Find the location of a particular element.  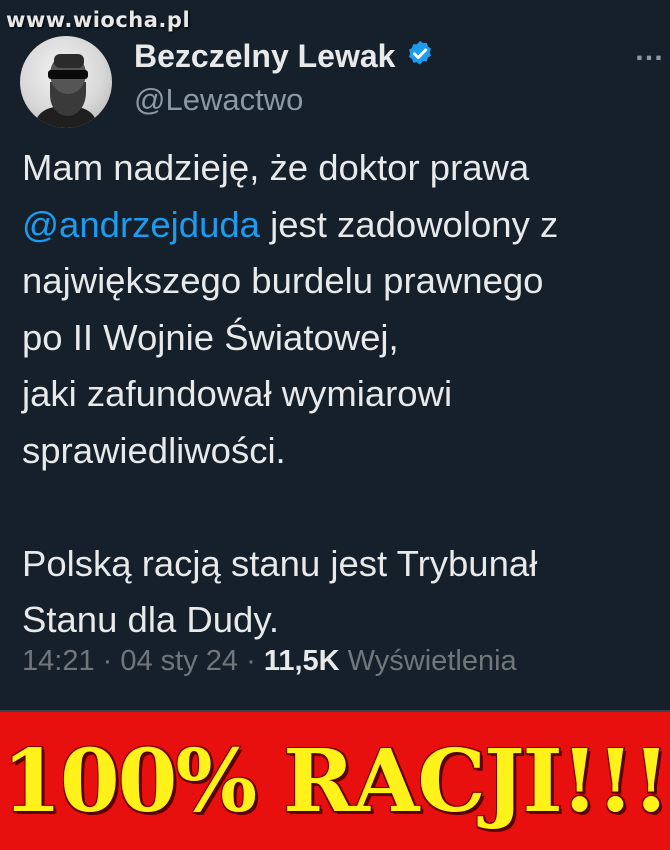

tweet-line: Stanu dla Dudy. is located at coordinates (151, 619).